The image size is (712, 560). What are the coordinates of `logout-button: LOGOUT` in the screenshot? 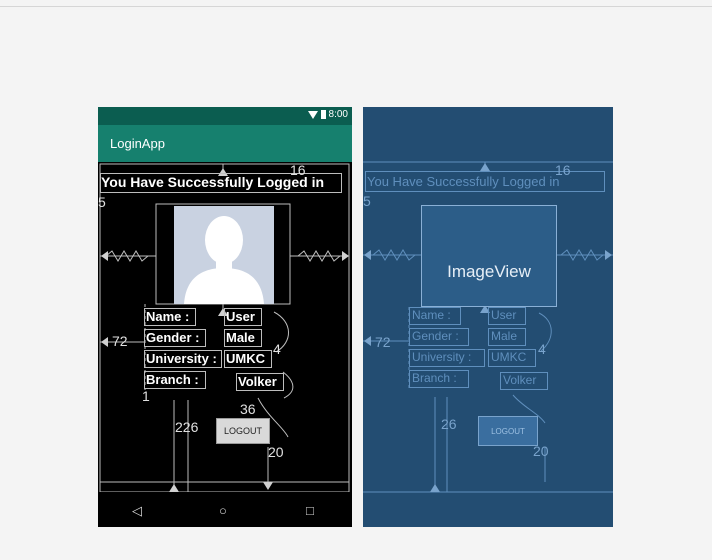 It's located at (243, 431).